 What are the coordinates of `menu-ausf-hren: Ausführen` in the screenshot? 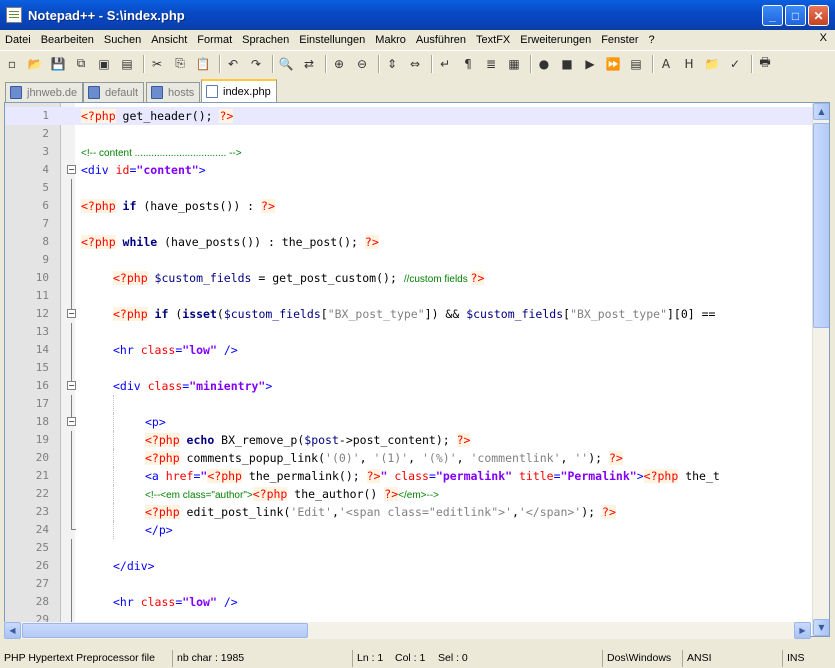 It's located at (441, 40).